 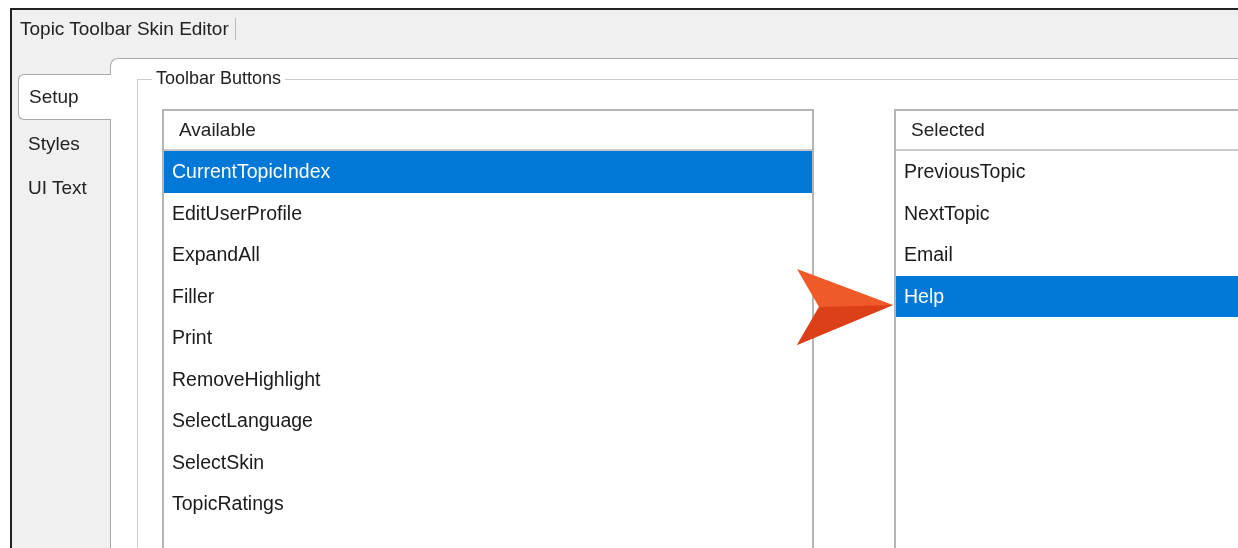 What do you see at coordinates (488, 255) in the screenshot?
I see `list-item: ExpandAll` at bounding box center [488, 255].